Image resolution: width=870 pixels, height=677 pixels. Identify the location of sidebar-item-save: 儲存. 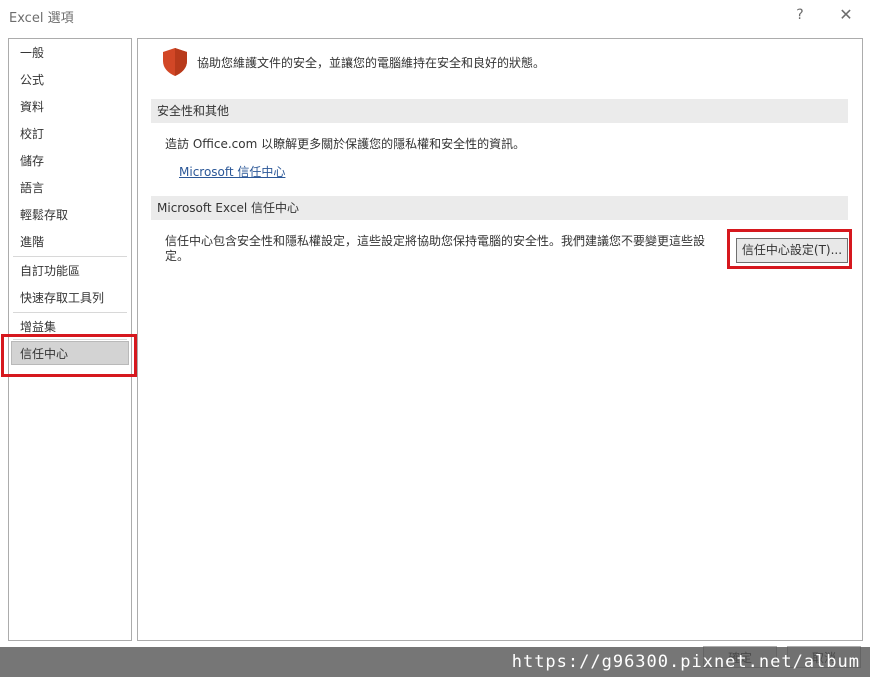
(70, 161).